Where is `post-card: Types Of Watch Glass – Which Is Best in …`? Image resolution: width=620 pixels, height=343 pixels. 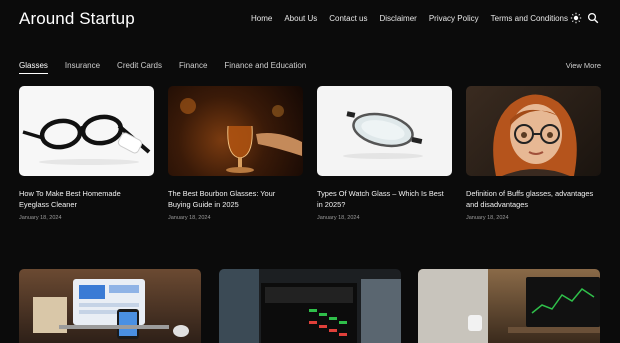
post-card: Types Of Watch Glass – Which Is Best in … is located at coordinates (384, 153).